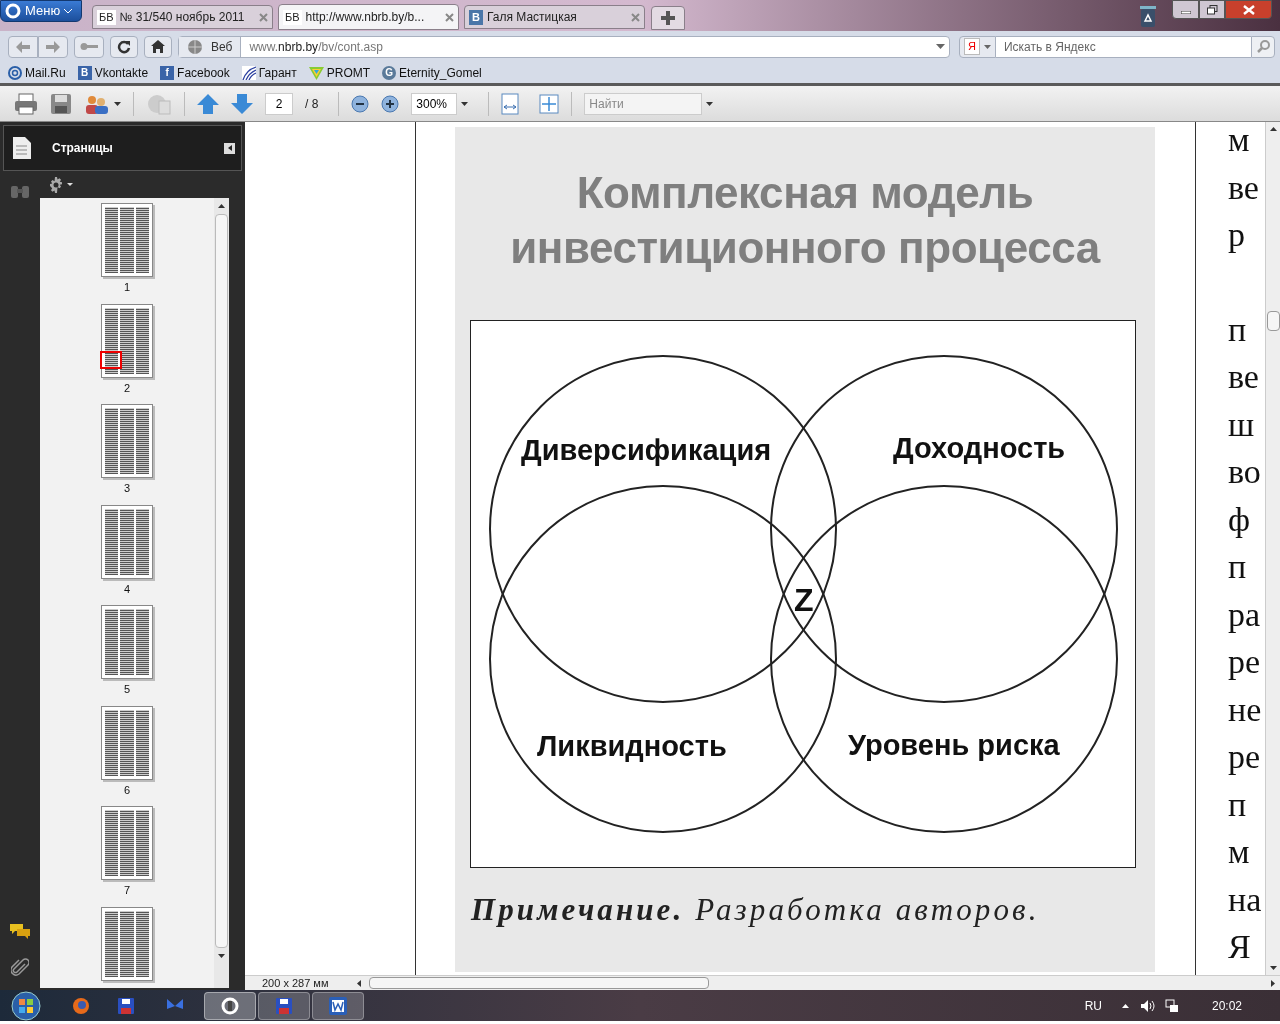 This screenshot has height=1024, width=1280. I want to click on zoom-field: 300%, so click(434, 103).